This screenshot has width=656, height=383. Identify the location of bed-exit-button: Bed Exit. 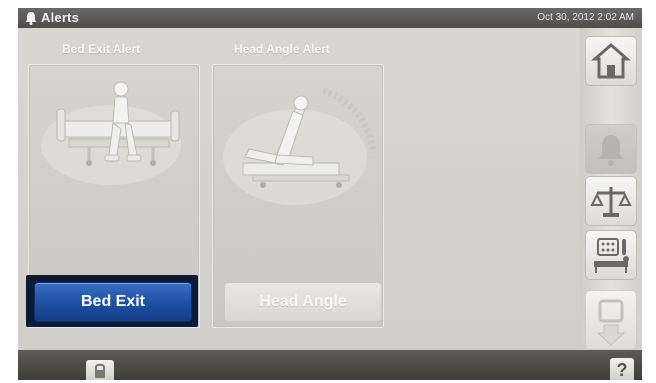
(113, 302).